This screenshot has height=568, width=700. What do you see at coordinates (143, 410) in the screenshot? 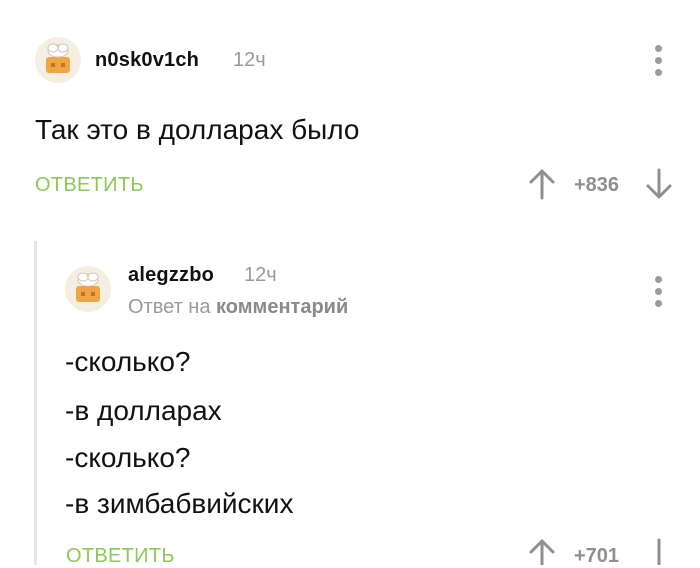
I see `comment-line: -в долларах` at bounding box center [143, 410].